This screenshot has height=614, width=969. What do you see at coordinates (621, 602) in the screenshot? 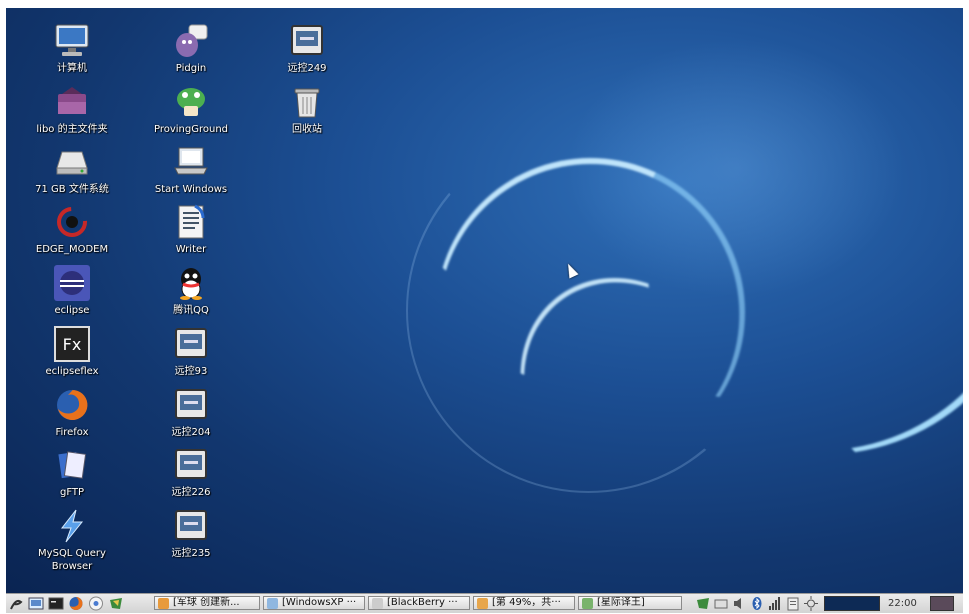
I see `taskbar-button-label: [星际译王]` at bounding box center [621, 602].